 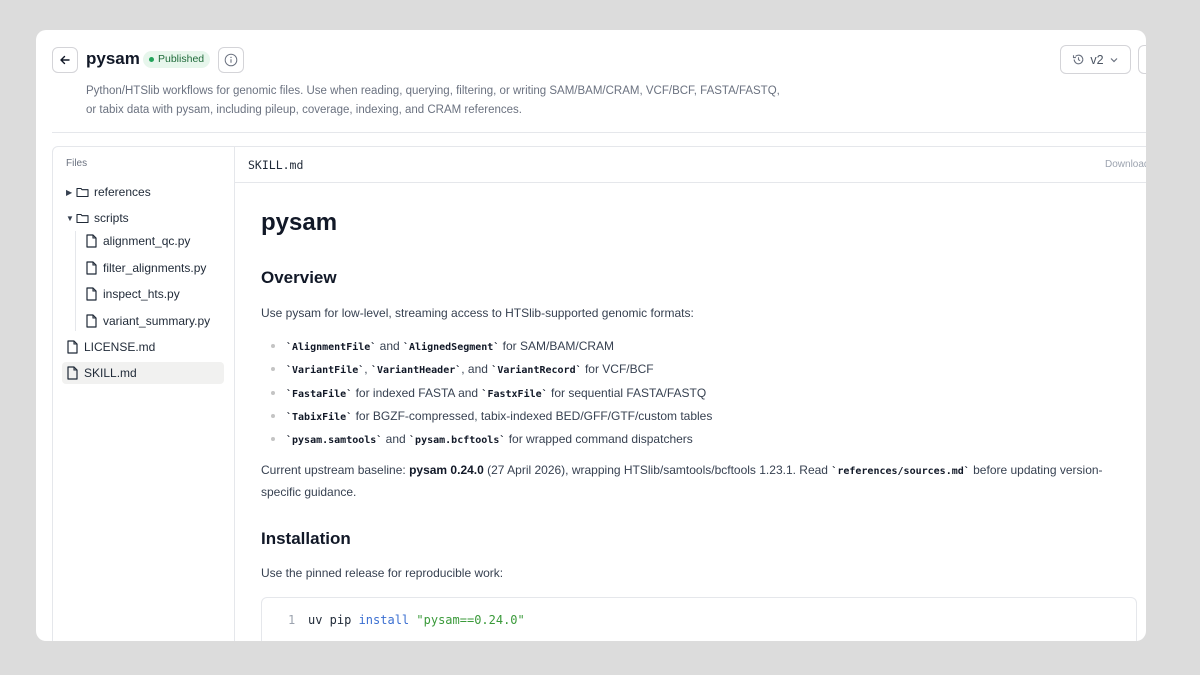 What do you see at coordinates (1125, 164) in the screenshot?
I see `download-link: Download` at bounding box center [1125, 164].